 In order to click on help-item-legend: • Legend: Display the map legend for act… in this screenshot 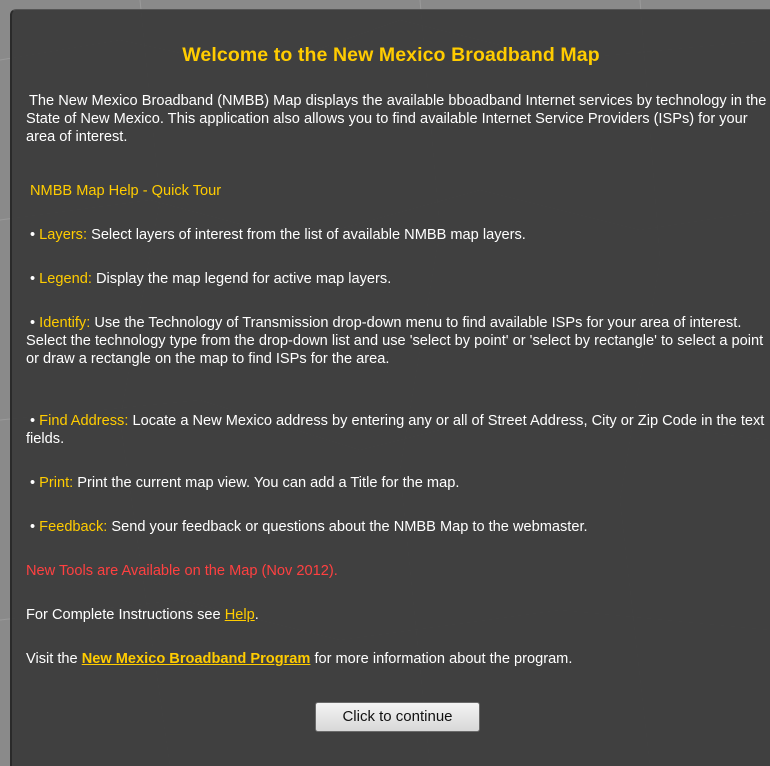, I will do `click(400, 279)`.